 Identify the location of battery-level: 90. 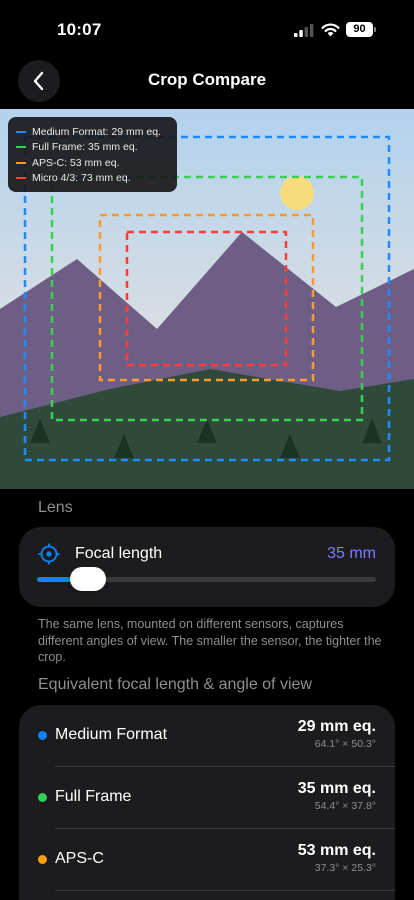
(359, 29).